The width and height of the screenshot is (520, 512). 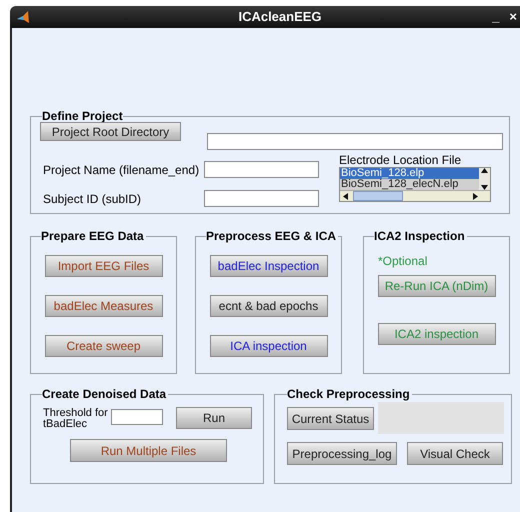 I want to click on list-item: BioSemi_128.elp, so click(x=409, y=173).